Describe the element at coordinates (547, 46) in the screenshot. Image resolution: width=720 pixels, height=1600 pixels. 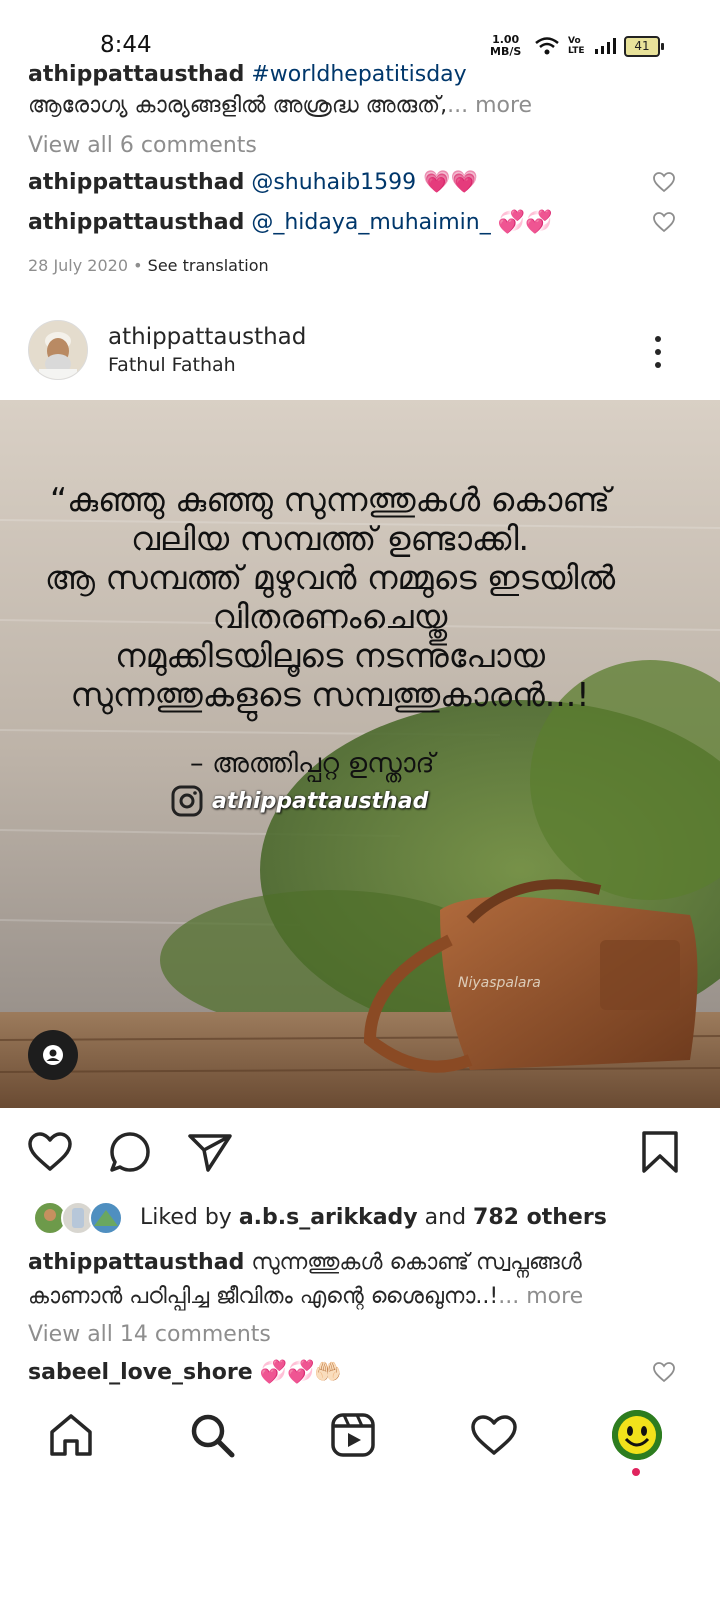
I see `wifi-icon` at that location.